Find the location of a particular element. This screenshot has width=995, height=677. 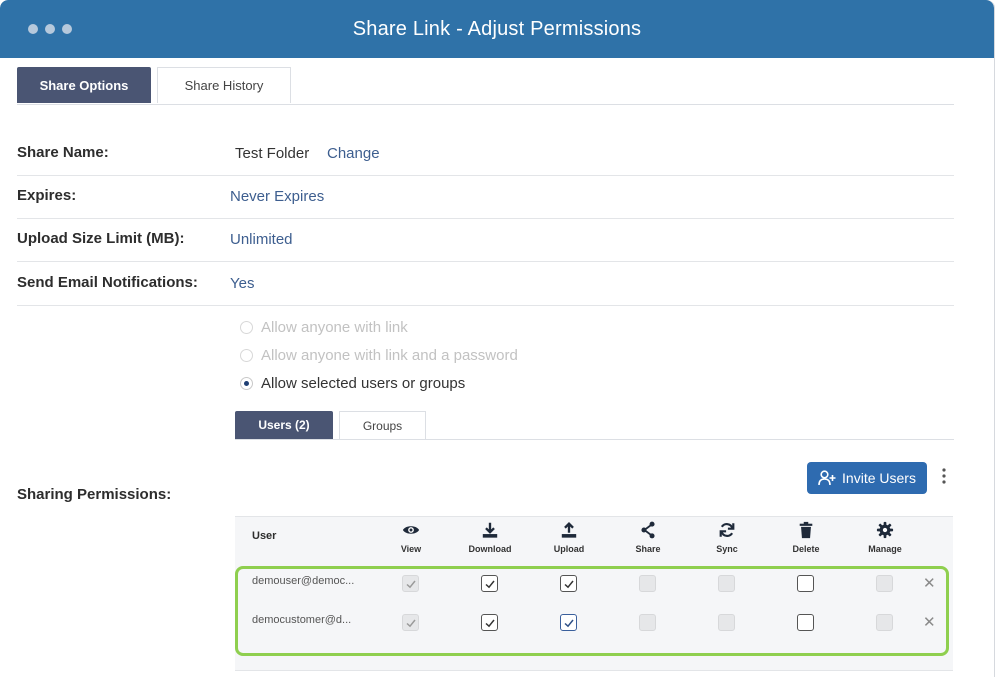

expires-row: Expires: Never Expires is located at coordinates (485, 197).